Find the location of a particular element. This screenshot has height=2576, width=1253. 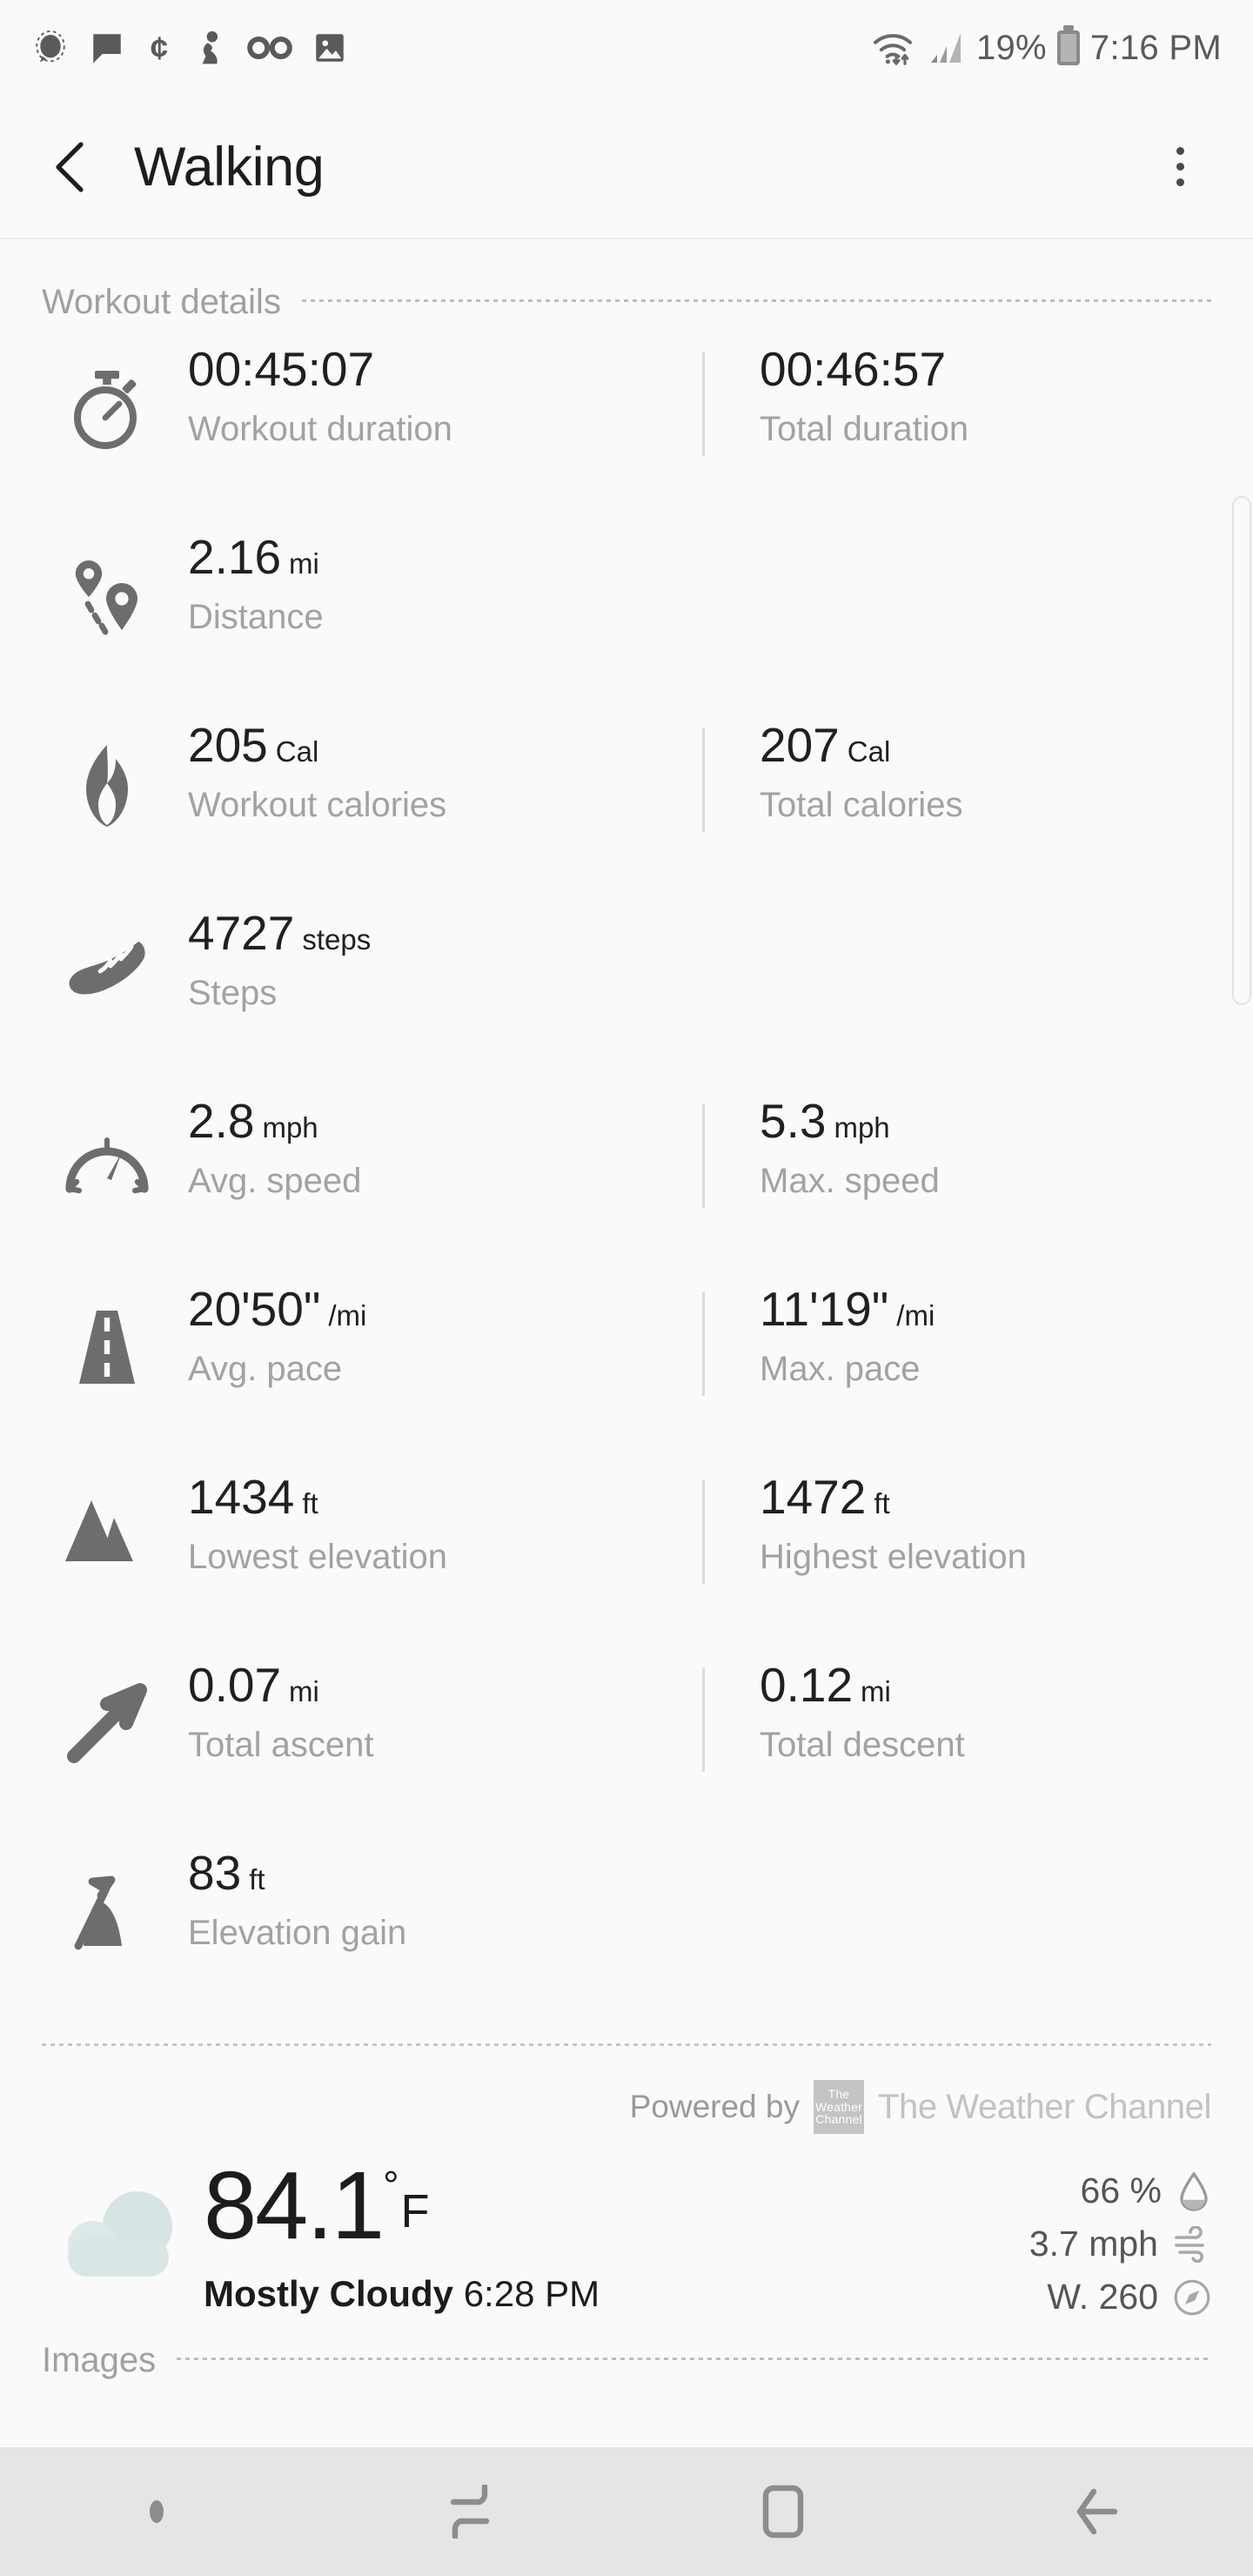

metric-caption: Avg. speed is located at coordinates (275, 1181).